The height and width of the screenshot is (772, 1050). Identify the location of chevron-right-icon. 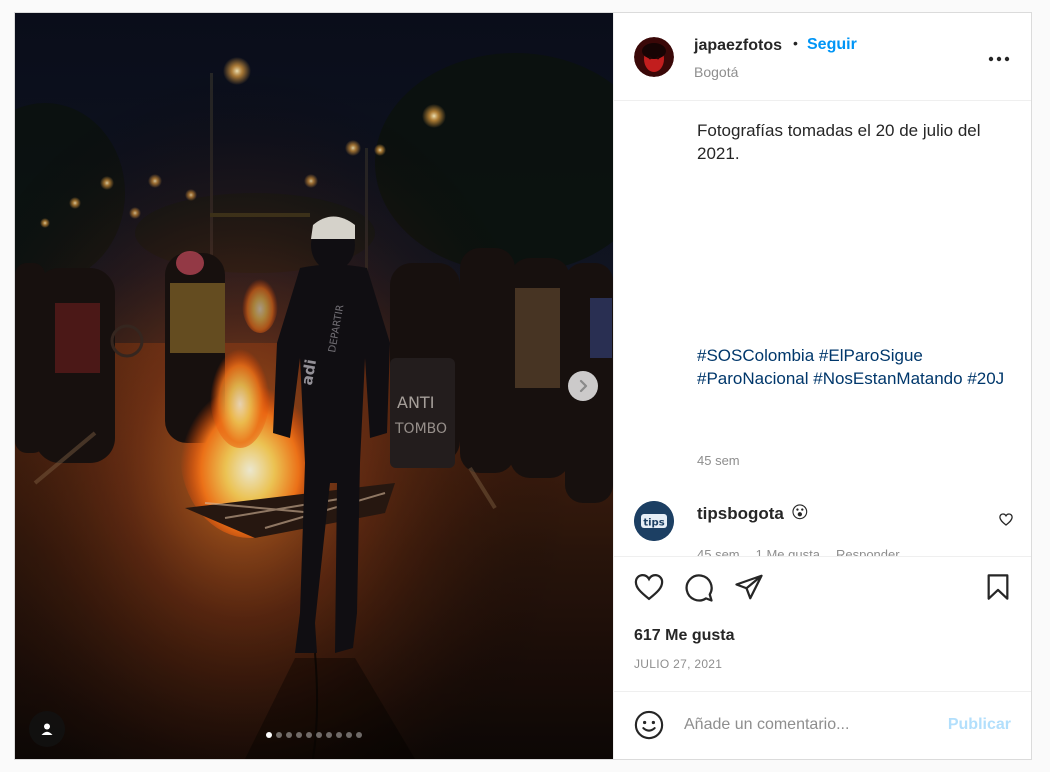
(583, 386).